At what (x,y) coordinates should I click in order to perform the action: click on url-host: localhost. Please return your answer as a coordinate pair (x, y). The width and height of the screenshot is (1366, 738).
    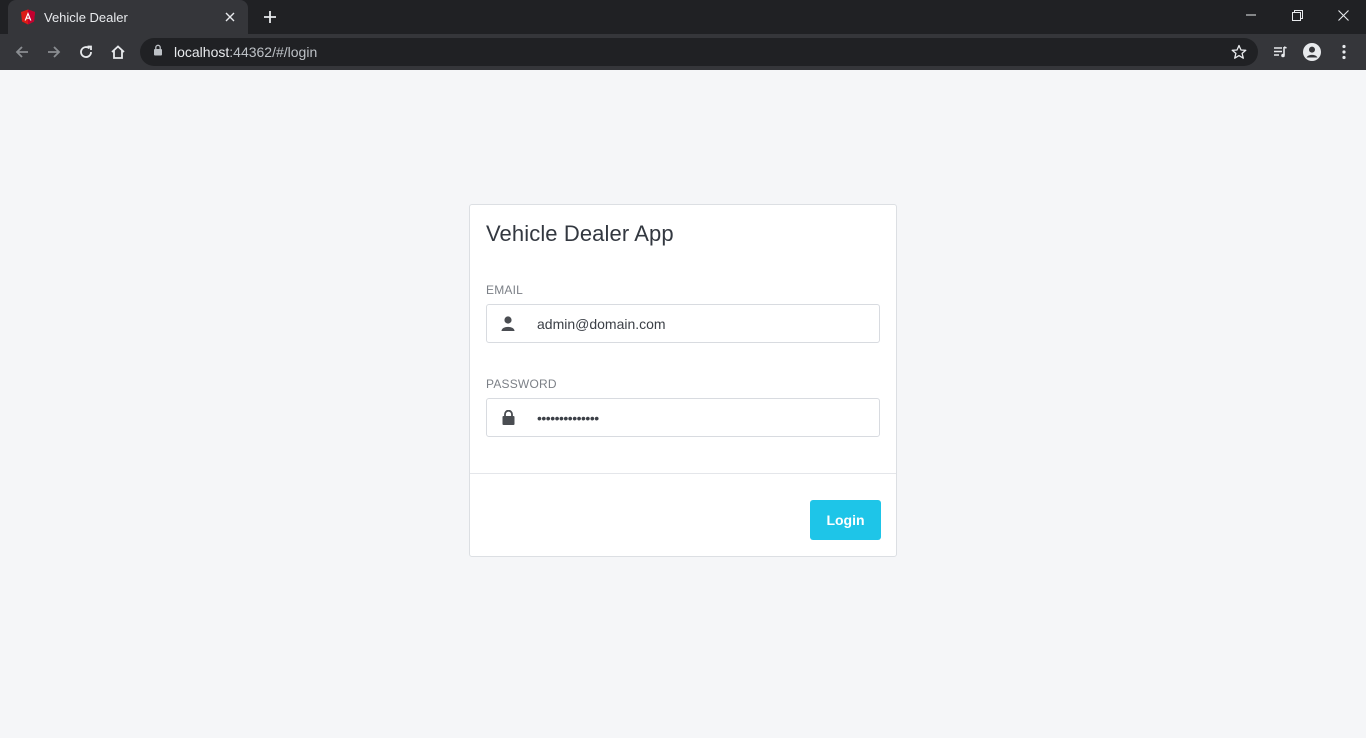
    Looking at the image, I should click on (202, 52).